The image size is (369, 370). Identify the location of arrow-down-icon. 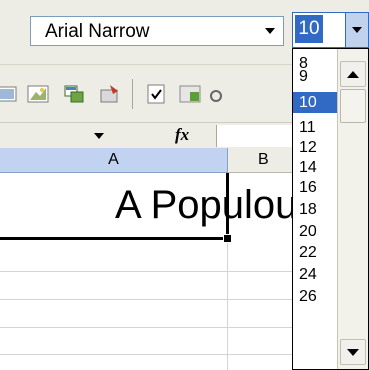
(353, 352).